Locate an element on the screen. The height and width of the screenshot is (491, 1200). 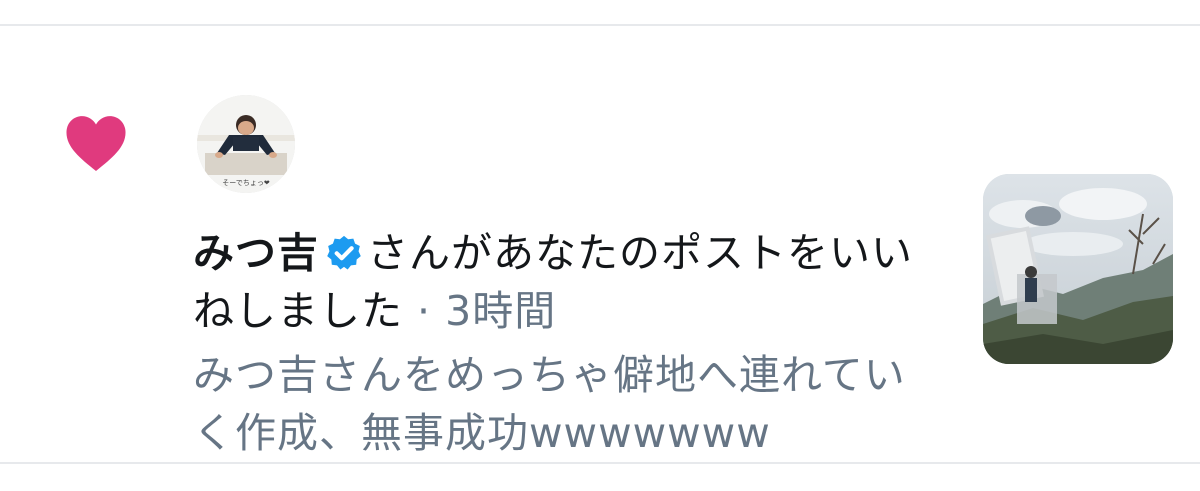
user-name: みつ吉 is located at coordinates (256, 253).